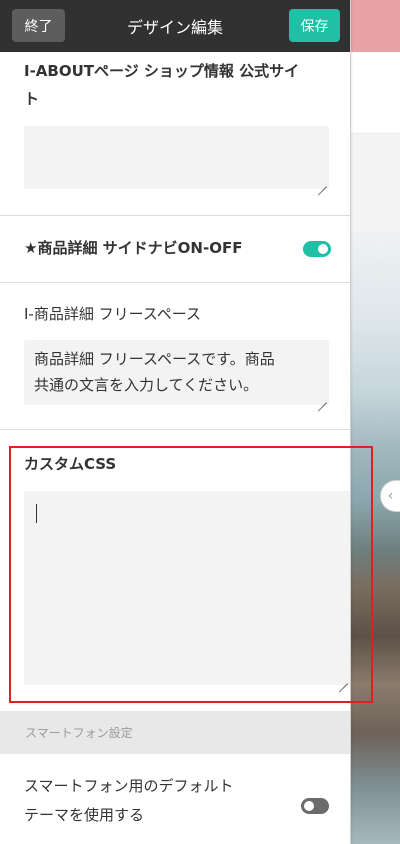 This screenshot has width=400, height=844. I want to click on about-page-label-line2: ト, so click(32, 99).